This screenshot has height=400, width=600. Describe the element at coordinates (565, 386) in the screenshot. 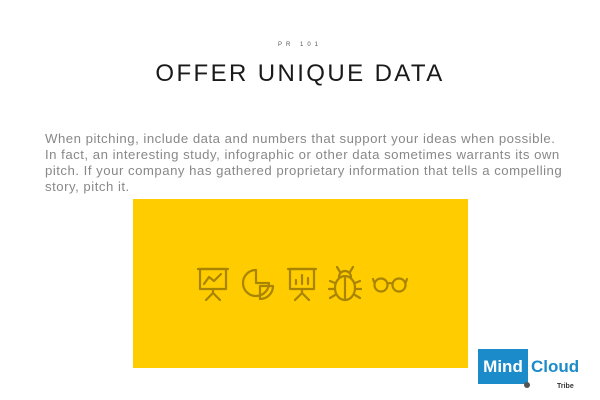

I see `logo-tribe-text: Tribe` at that location.